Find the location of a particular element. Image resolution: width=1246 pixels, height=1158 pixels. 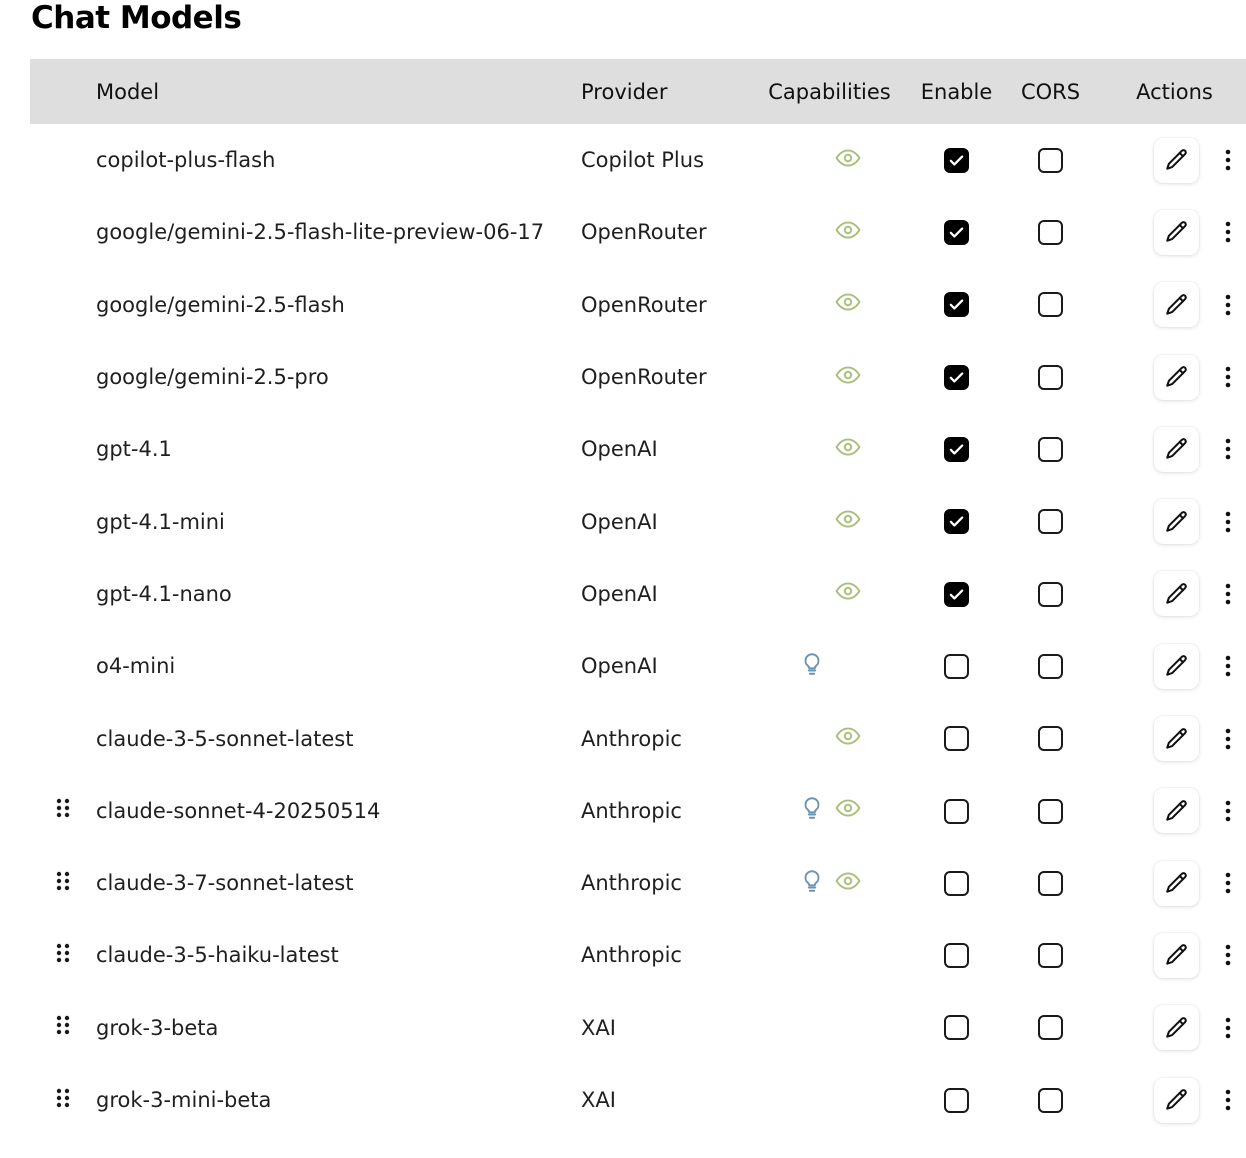

header-capabilities: Capabilities is located at coordinates (829, 91).